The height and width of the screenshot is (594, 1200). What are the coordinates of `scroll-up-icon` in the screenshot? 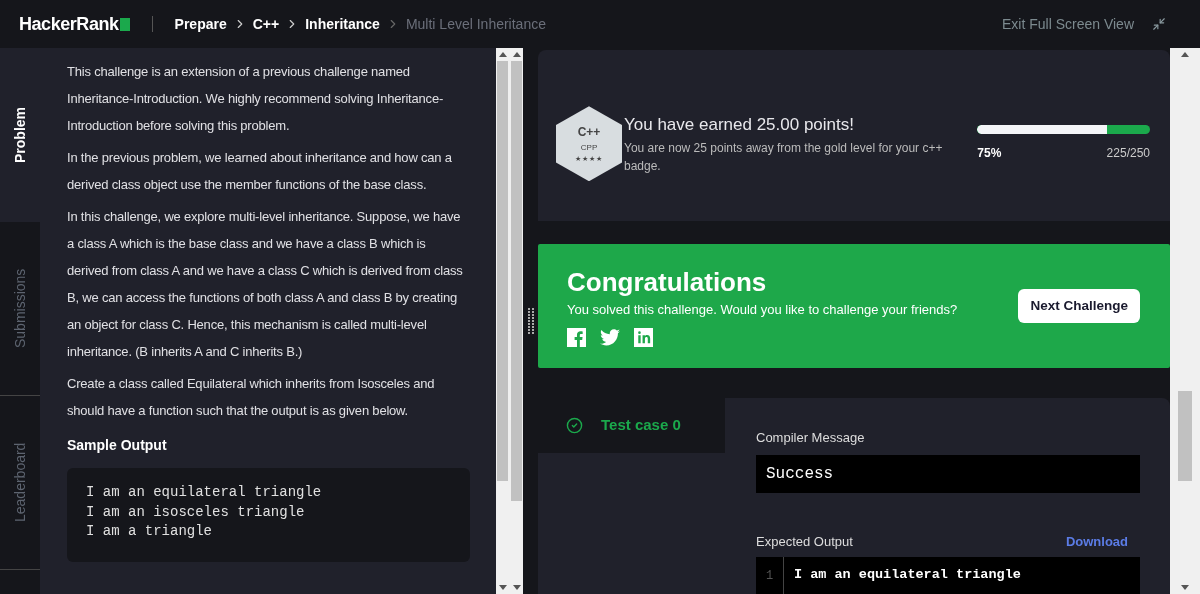 It's located at (1185, 54).